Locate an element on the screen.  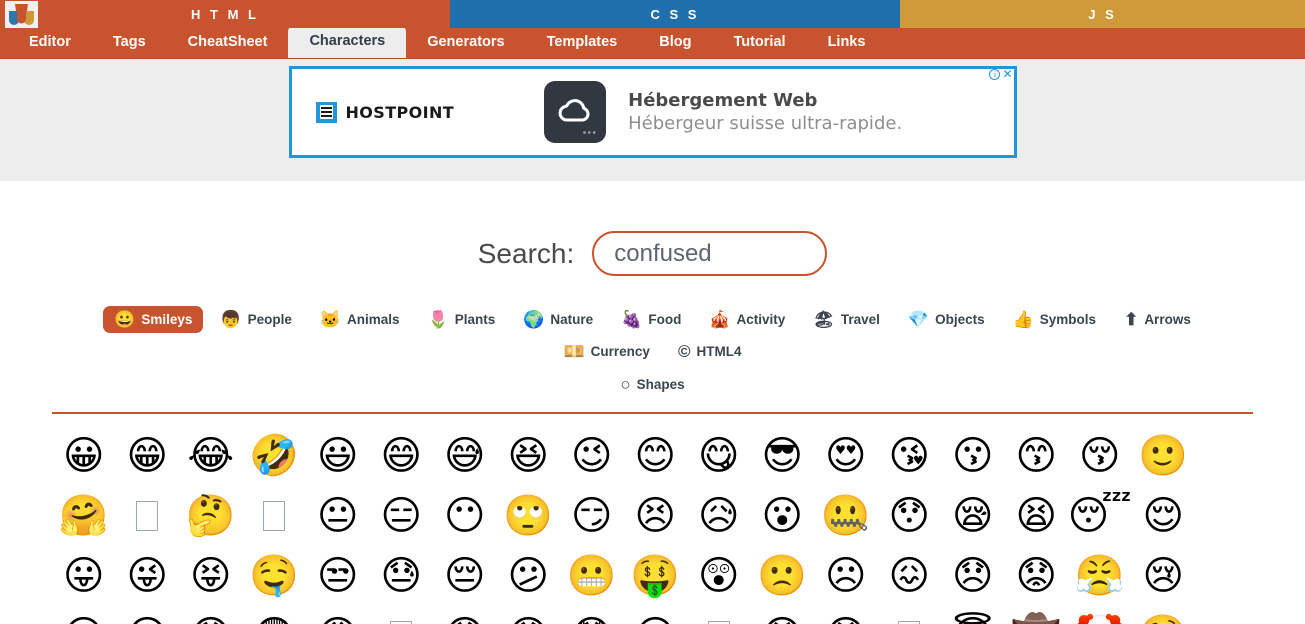
character-cell: 😰 is located at coordinates (465, 615).